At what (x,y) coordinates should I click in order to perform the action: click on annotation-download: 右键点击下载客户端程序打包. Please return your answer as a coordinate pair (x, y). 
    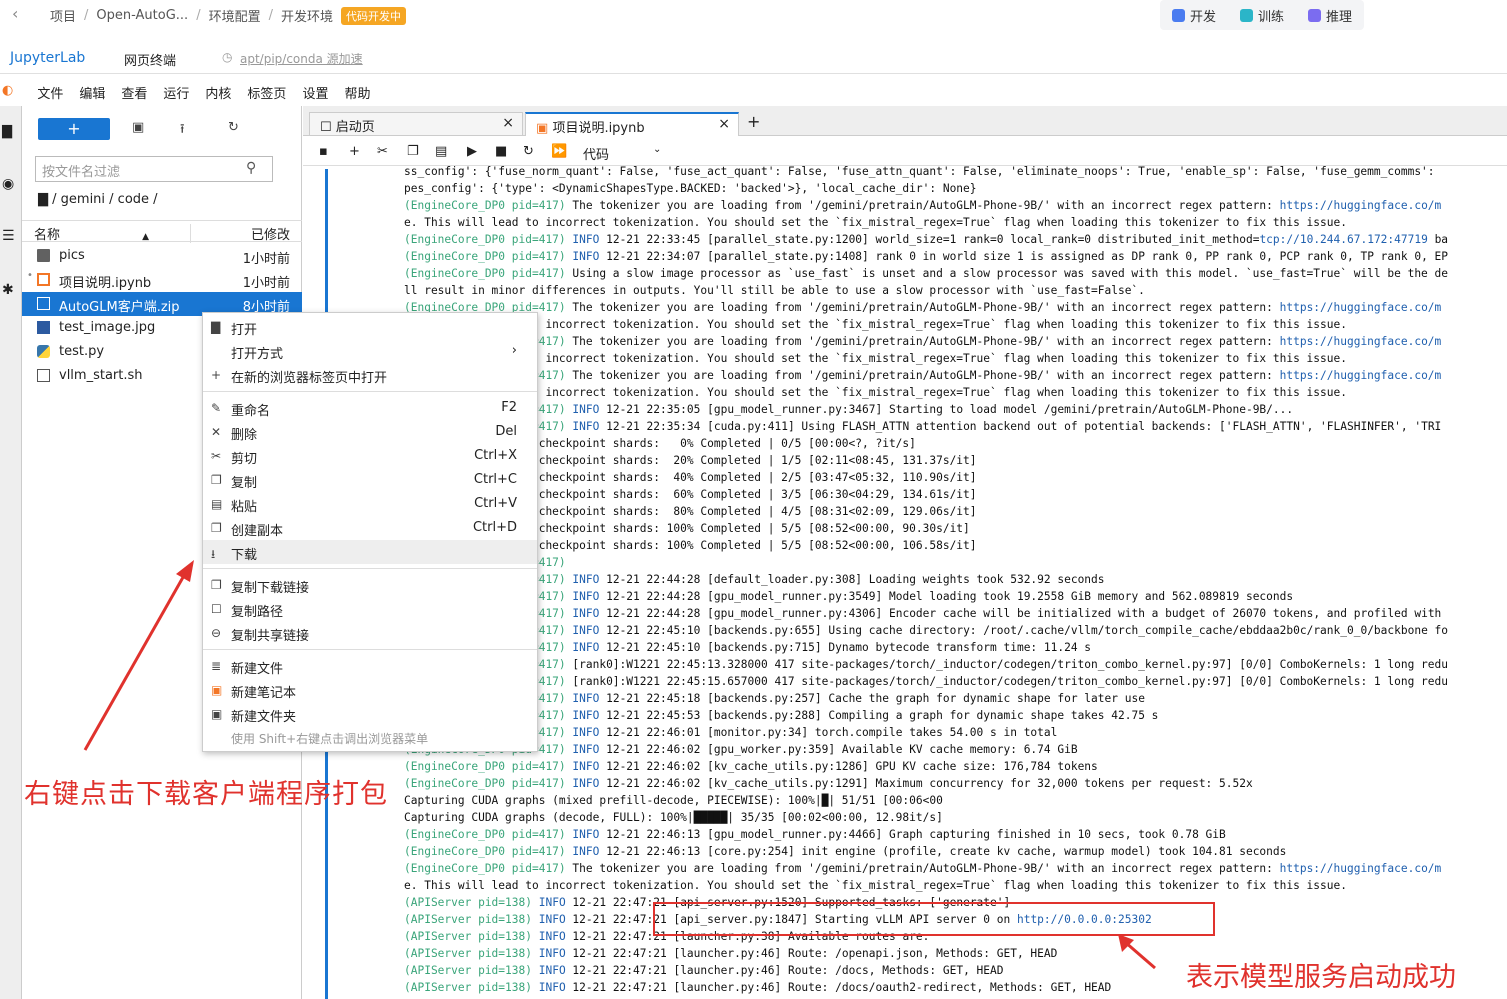
    Looking at the image, I should click on (206, 794).